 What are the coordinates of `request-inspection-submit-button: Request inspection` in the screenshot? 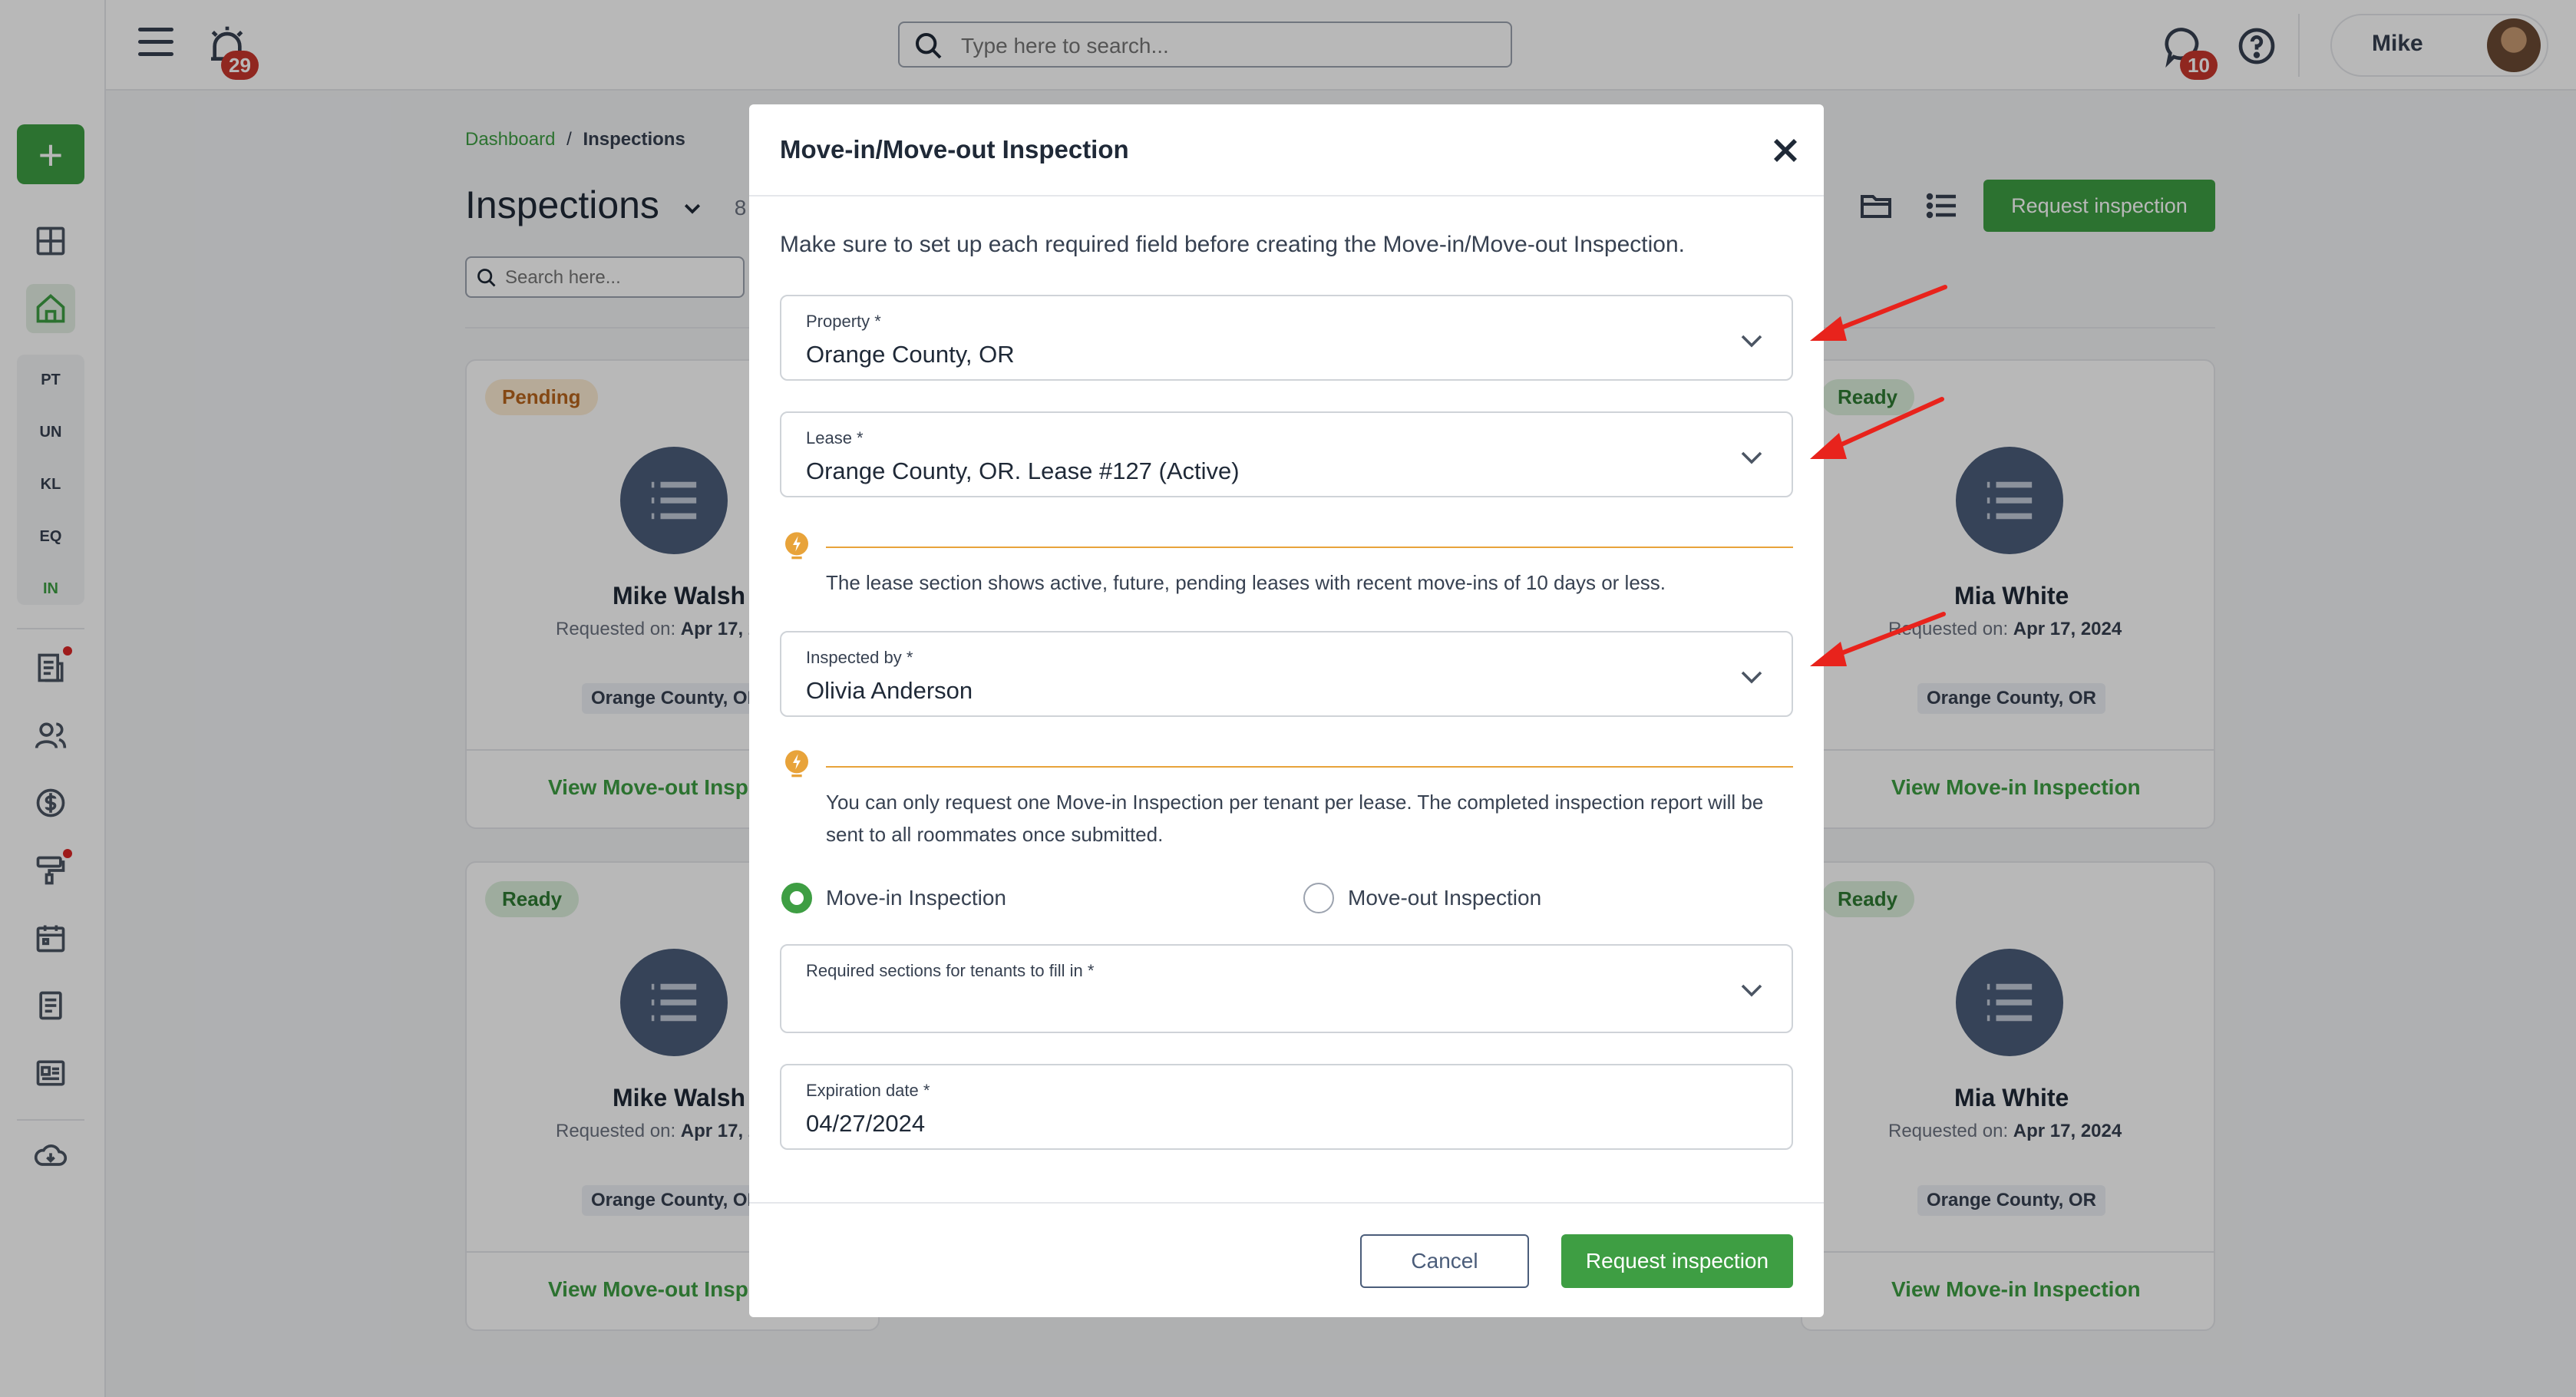 It's located at (1677, 1261).